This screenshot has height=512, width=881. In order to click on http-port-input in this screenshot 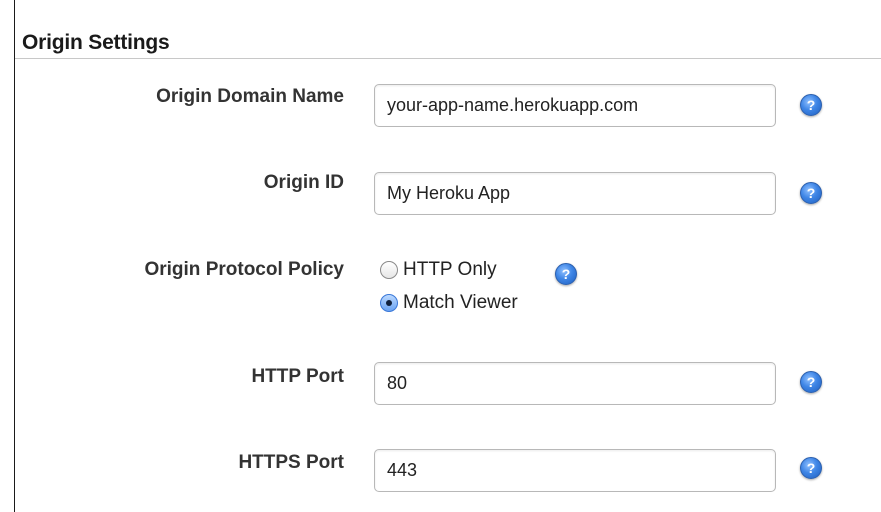, I will do `click(575, 383)`.